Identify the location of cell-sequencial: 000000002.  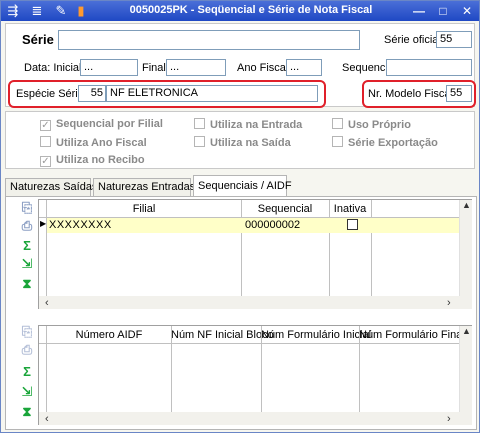
(273, 225).